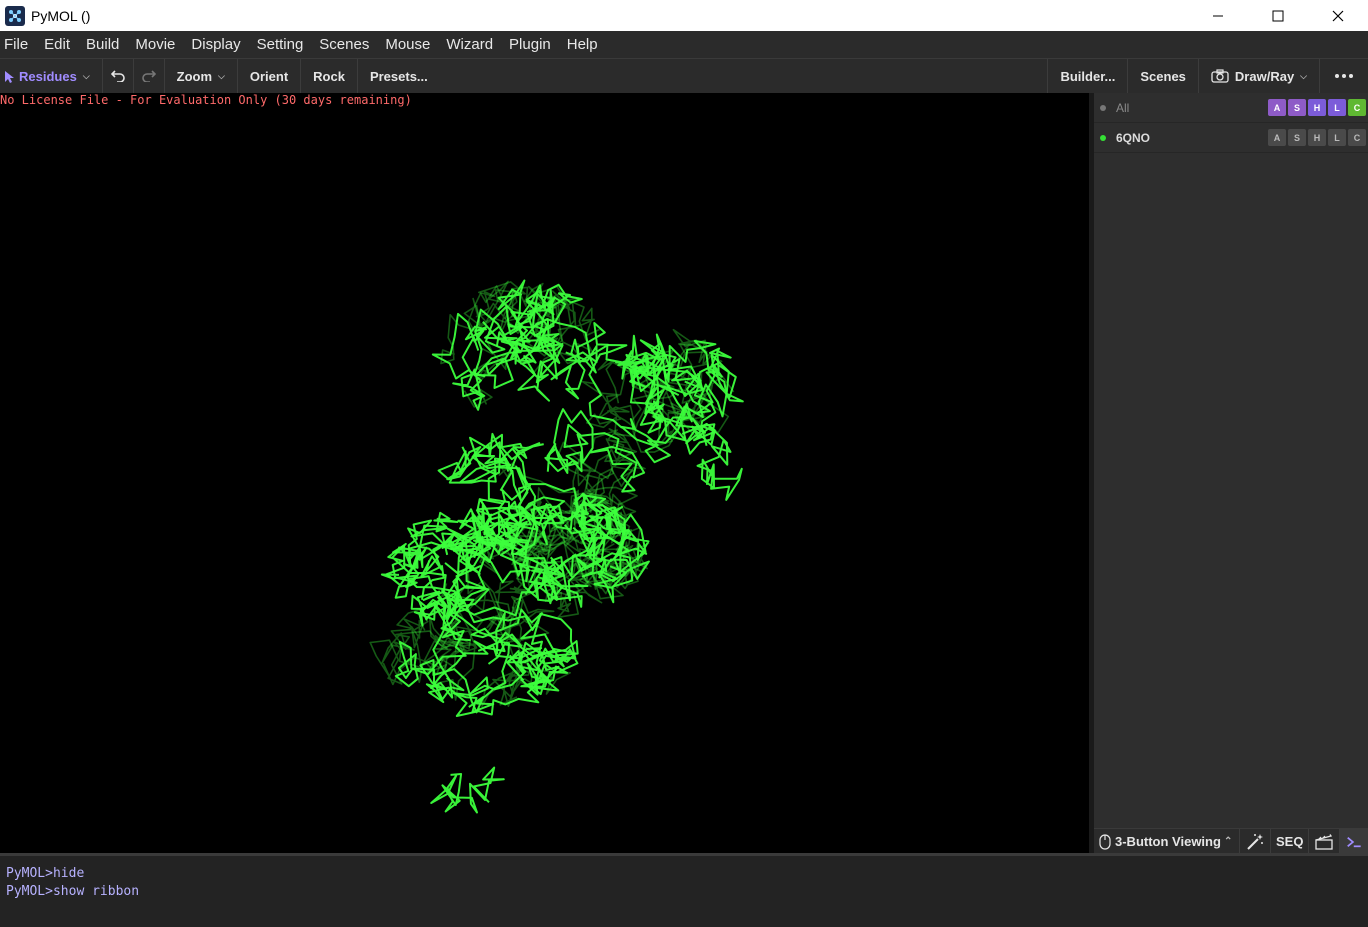  What do you see at coordinates (45, 873) in the screenshot?
I see `console-line: PyMOL>hide` at bounding box center [45, 873].